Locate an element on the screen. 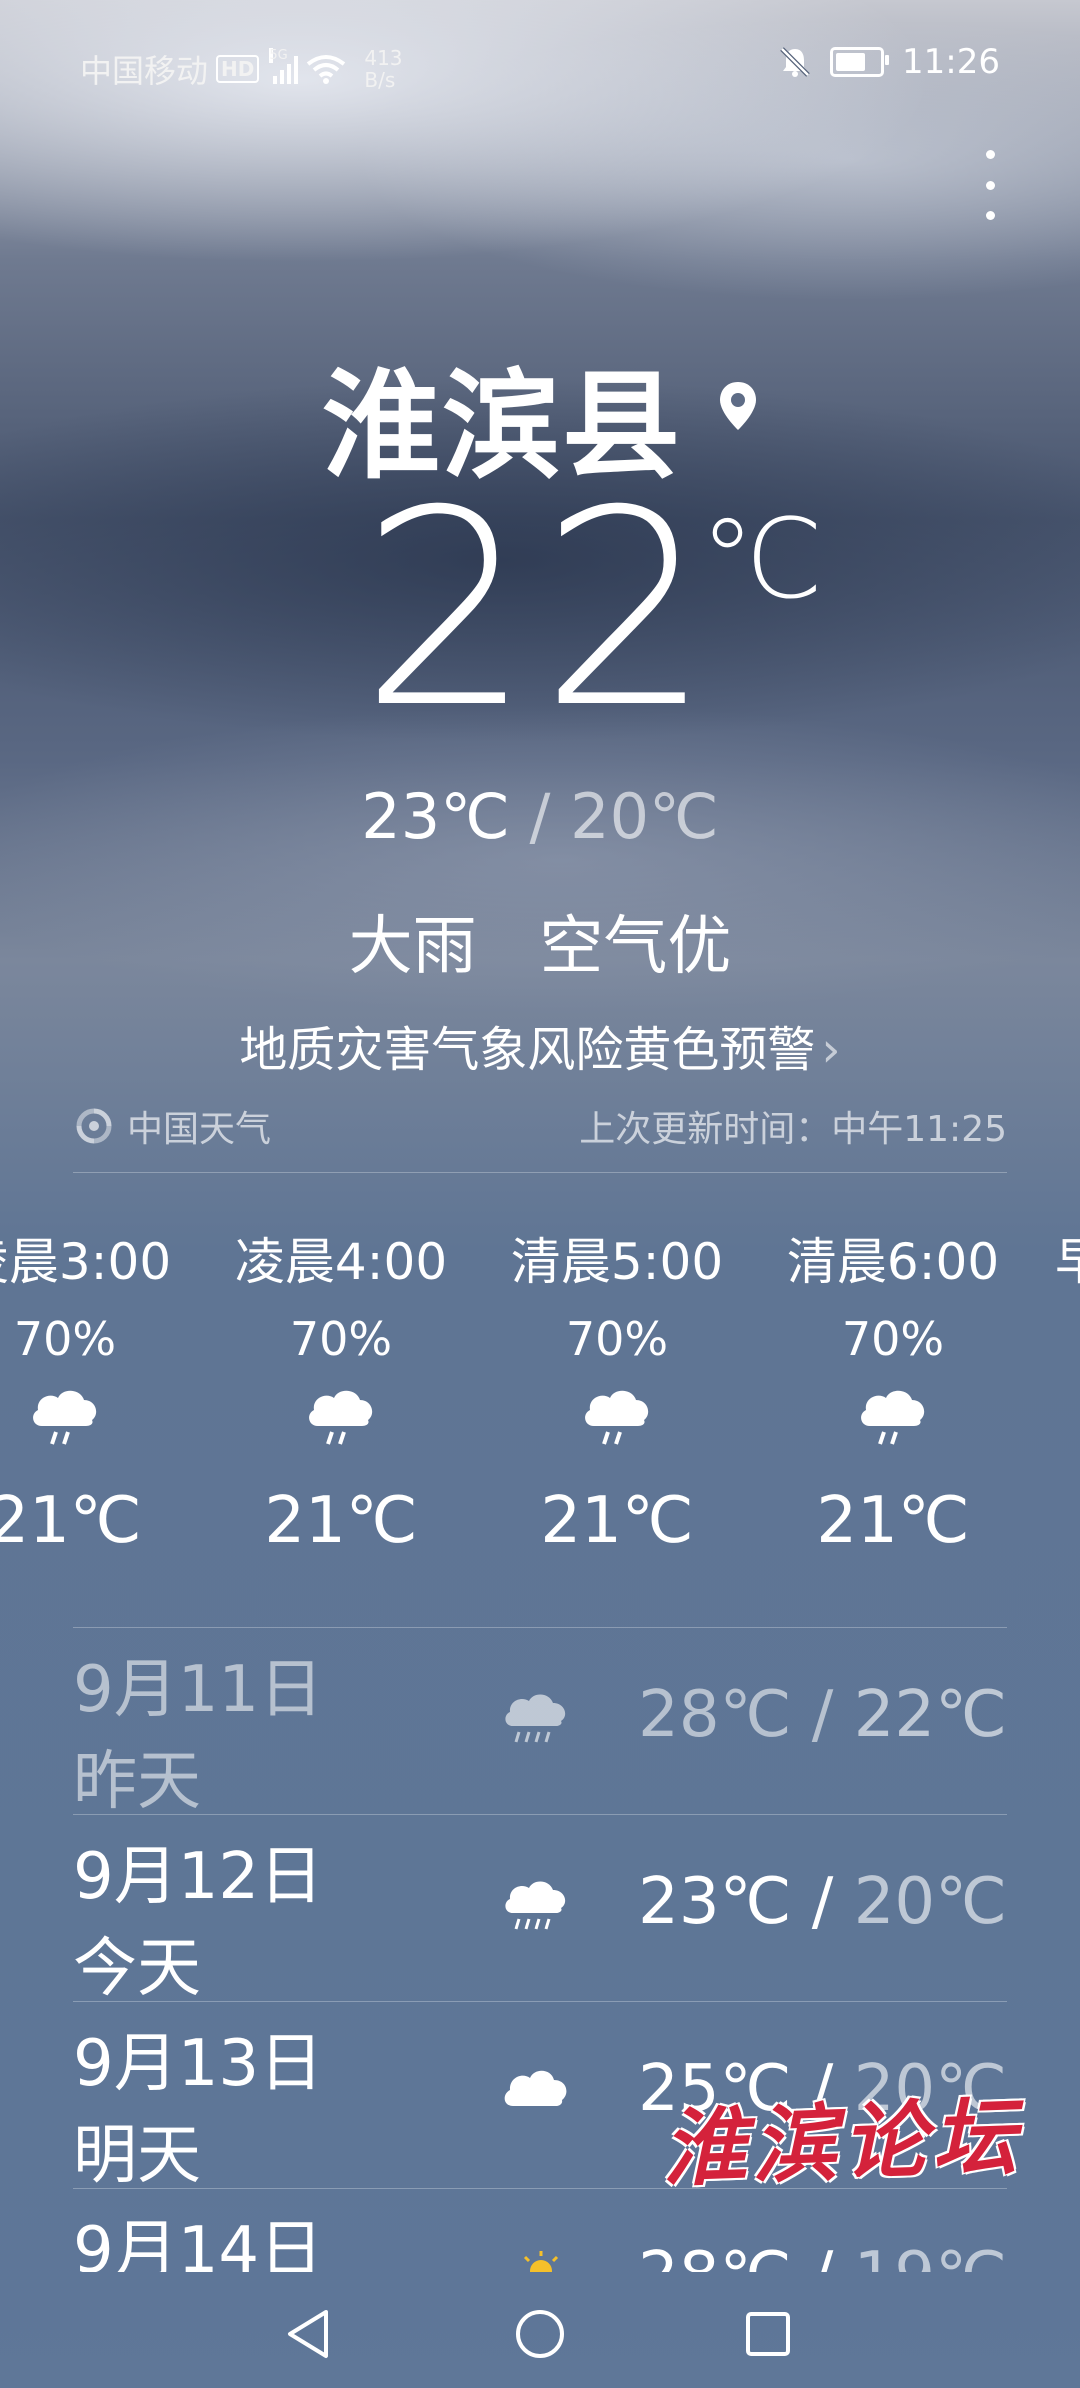  status-bar: 中国移动 HD 5G 413 B/s 11:26 is located at coordinates (540, 65).